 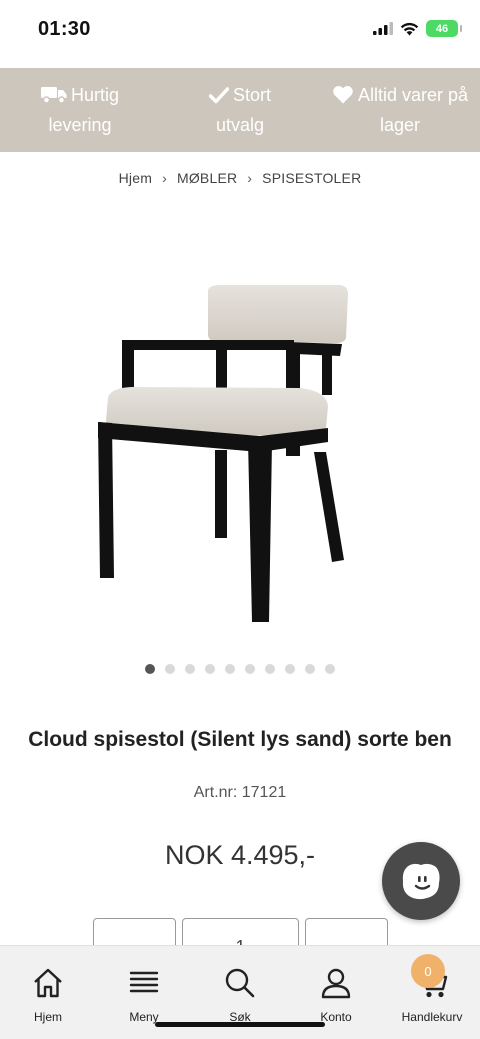 What do you see at coordinates (251, 95) in the screenshot?
I see `usp-label-line1: Stort` at bounding box center [251, 95].